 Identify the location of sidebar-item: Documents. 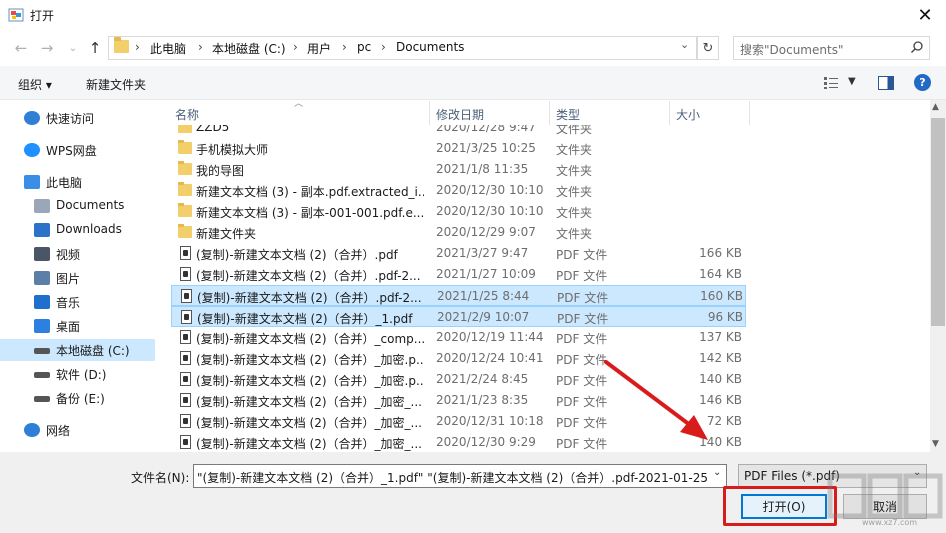
(77, 206).